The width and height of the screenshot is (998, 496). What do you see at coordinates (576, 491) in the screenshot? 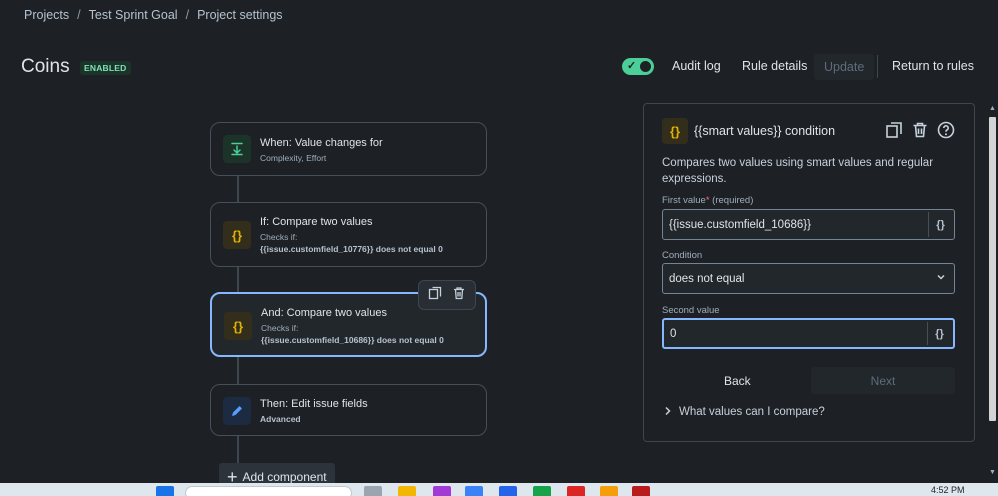
I see `chrome-icon` at bounding box center [576, 491].